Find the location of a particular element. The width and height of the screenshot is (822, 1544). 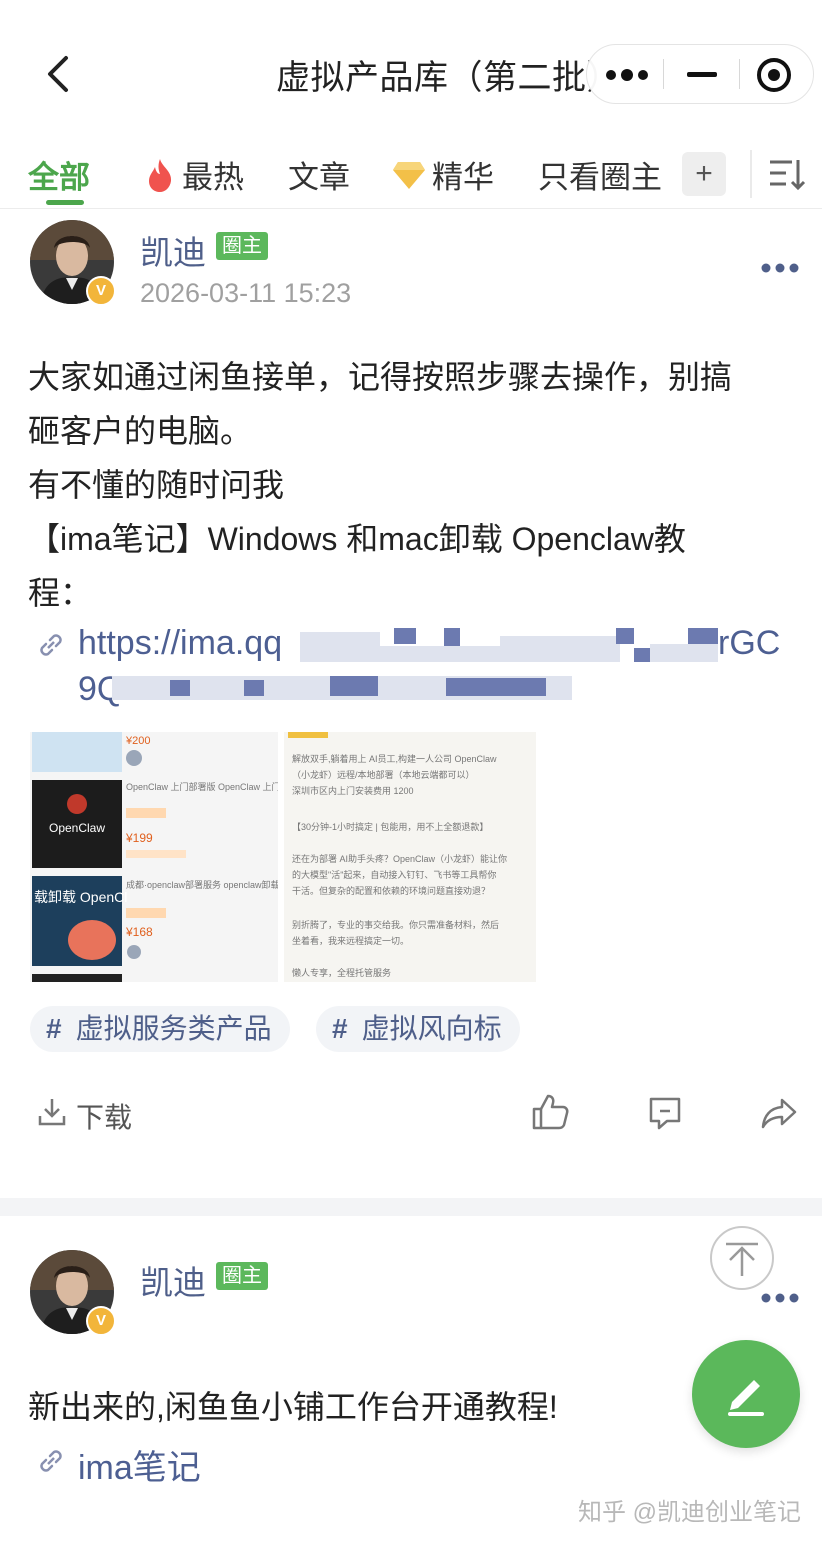

add-tab-button: + is located at coordinates (704, 174).